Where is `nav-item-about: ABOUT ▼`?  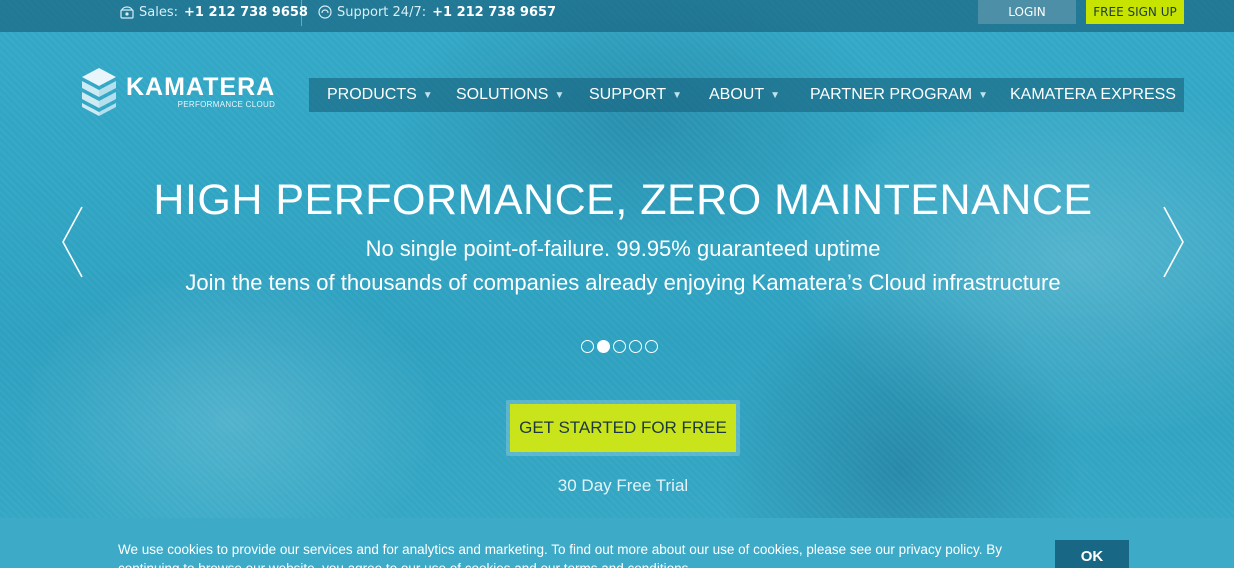
nav-item-about: ABOUT ▼ is located at coordinates (744, 95).